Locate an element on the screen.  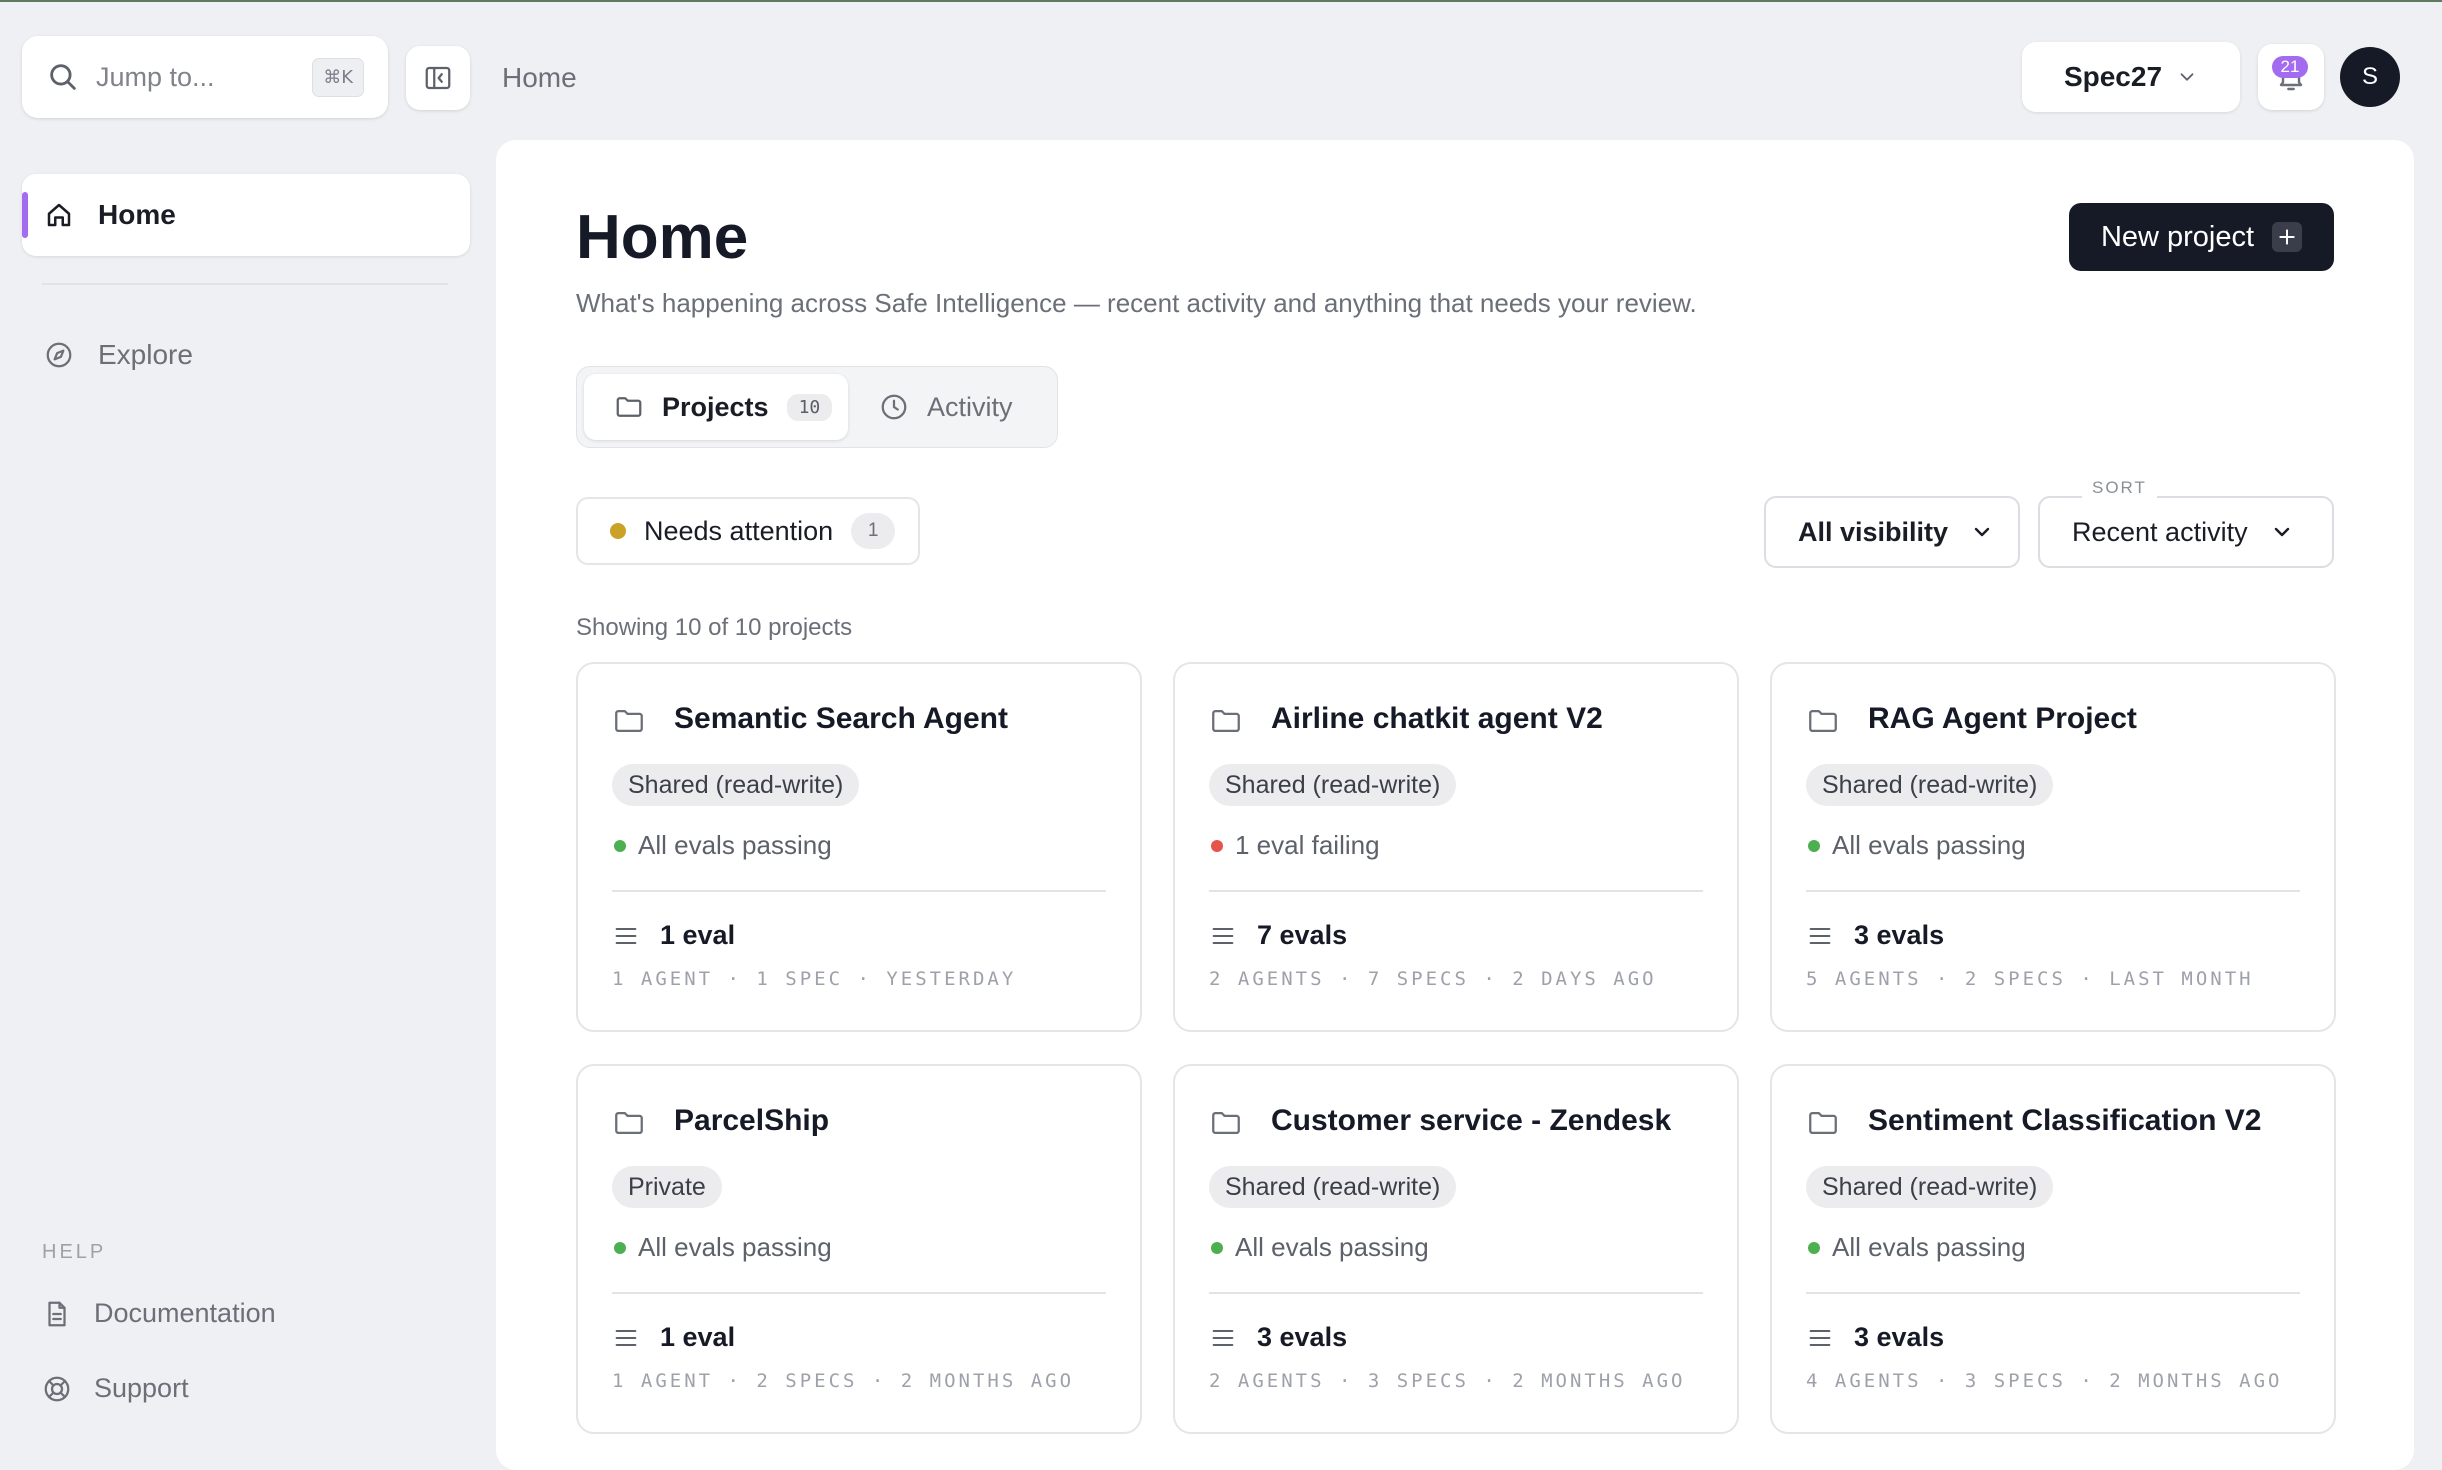
search-shortcut-hint: ⌘K is located at coordinates (338, 77).